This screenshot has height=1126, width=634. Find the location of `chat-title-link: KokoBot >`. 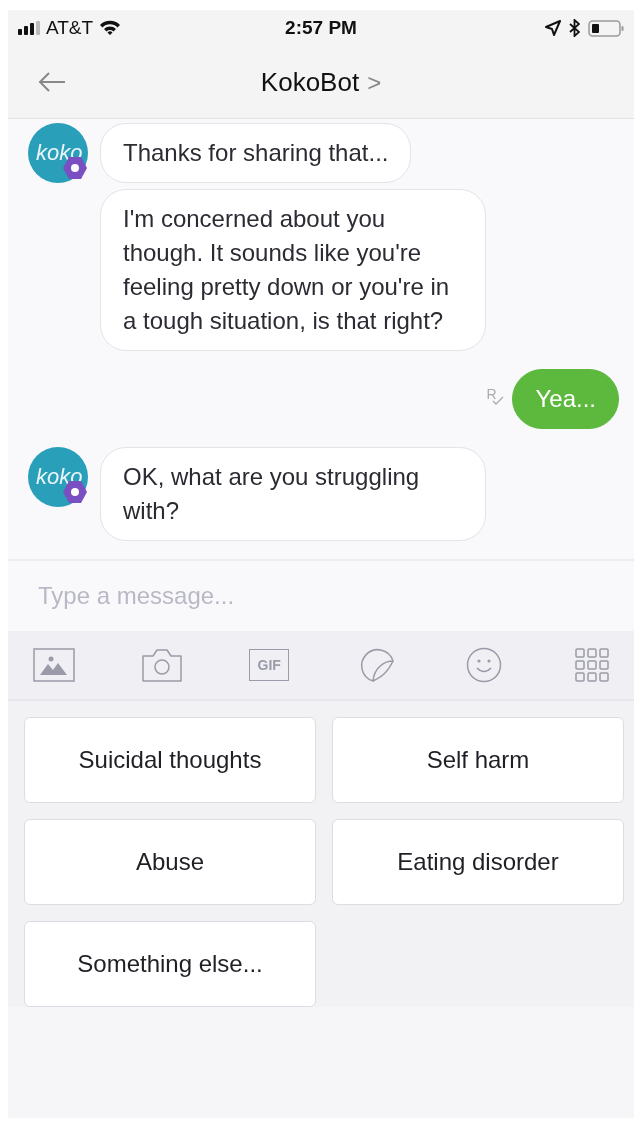

chat-title-link: KokoBot > is located at coordinates (321, 82).